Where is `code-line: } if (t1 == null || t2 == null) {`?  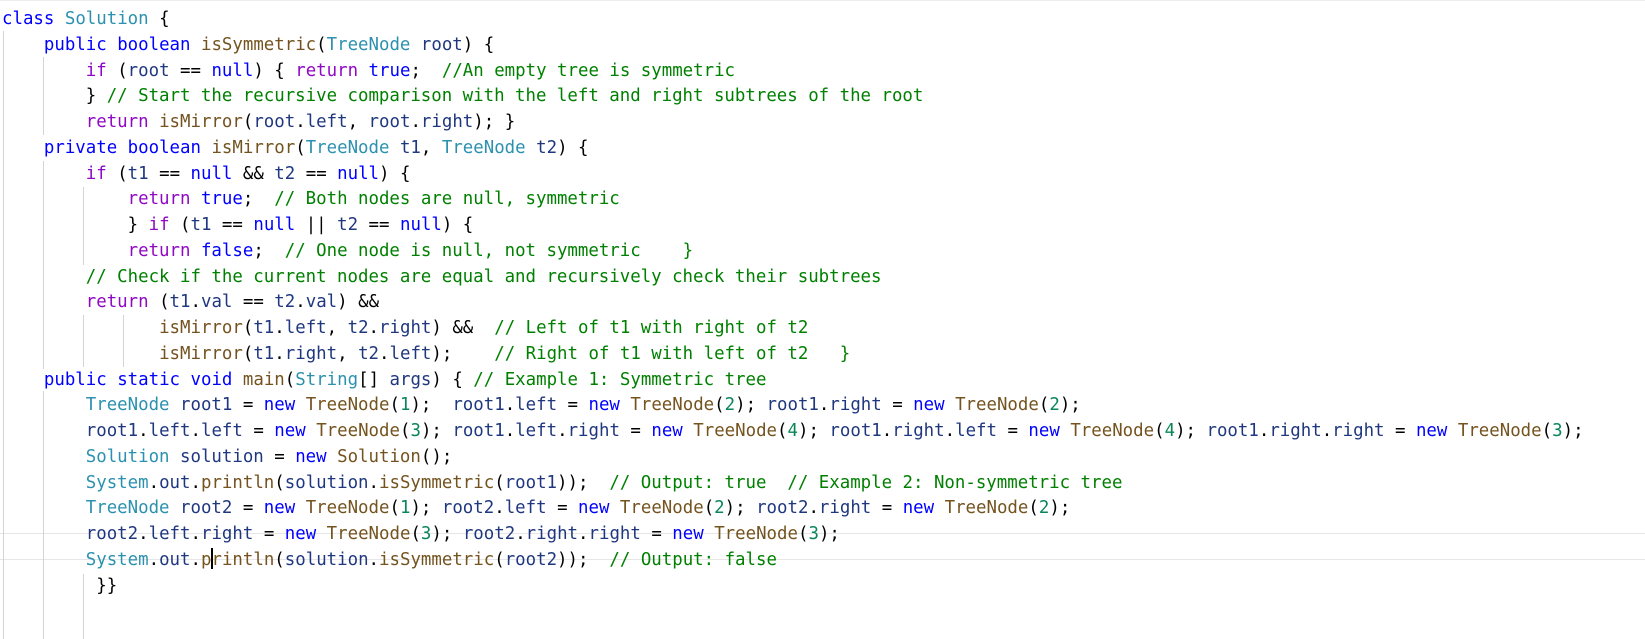
code-line: } if (t1 == null || t2 == null) { is located at coordinates (238, 225).